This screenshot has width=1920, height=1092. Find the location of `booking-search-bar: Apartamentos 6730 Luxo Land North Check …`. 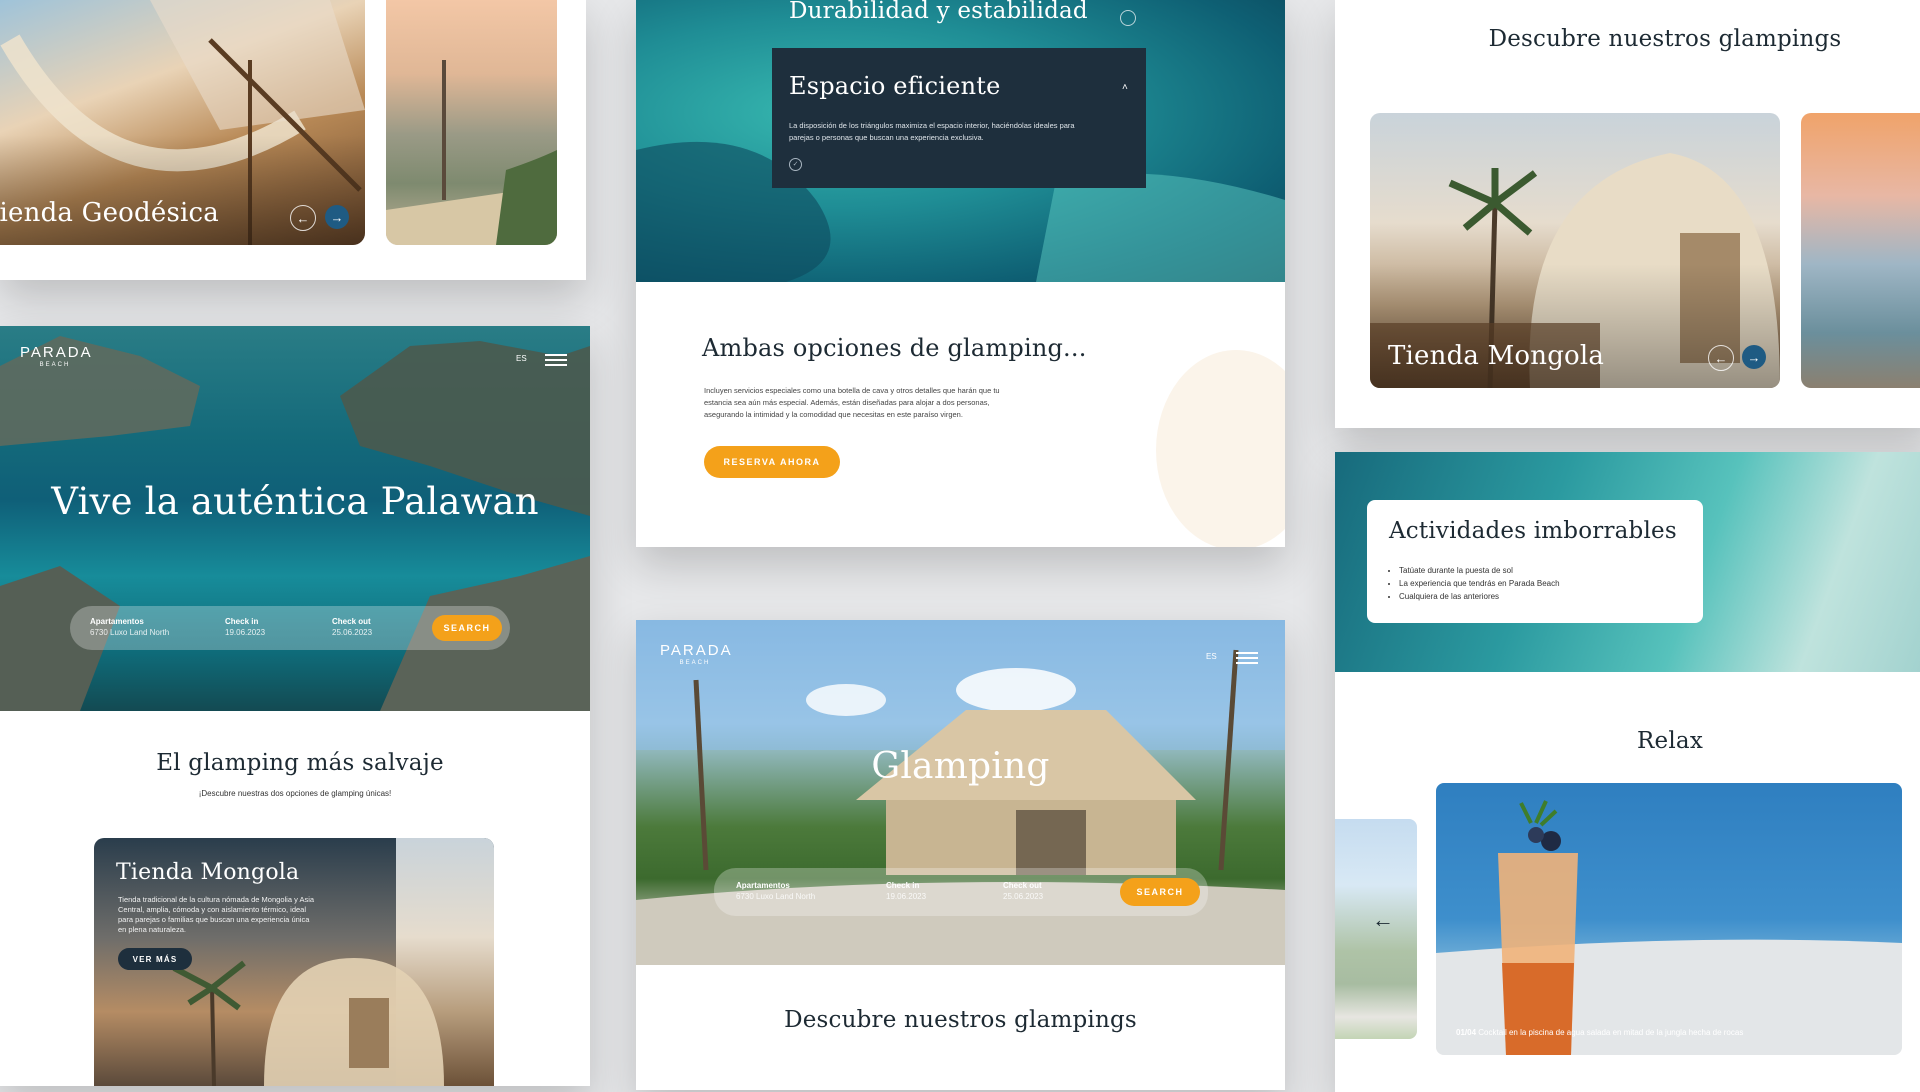

booking-search-bar: Apartamentos 6730 Luxo Land North Check … is located at coordinates (290, 628).